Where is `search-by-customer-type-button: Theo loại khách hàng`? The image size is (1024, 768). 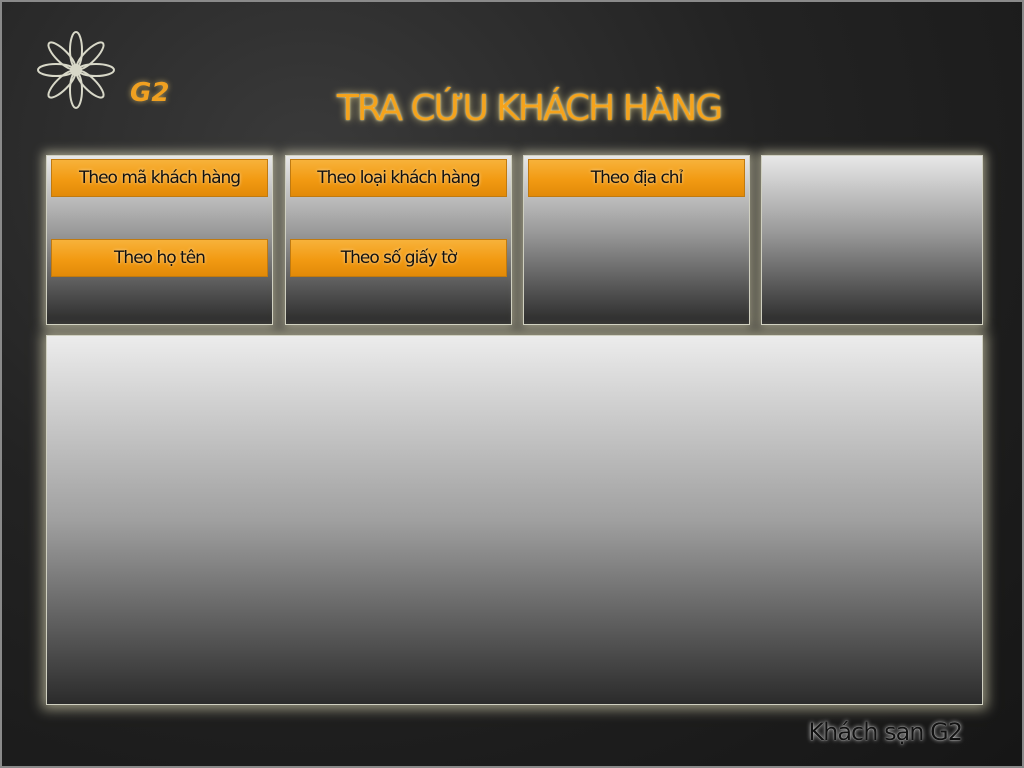
search-by-customer-type-button: Theo loại khách hàng is located at coordinates (398, 178).